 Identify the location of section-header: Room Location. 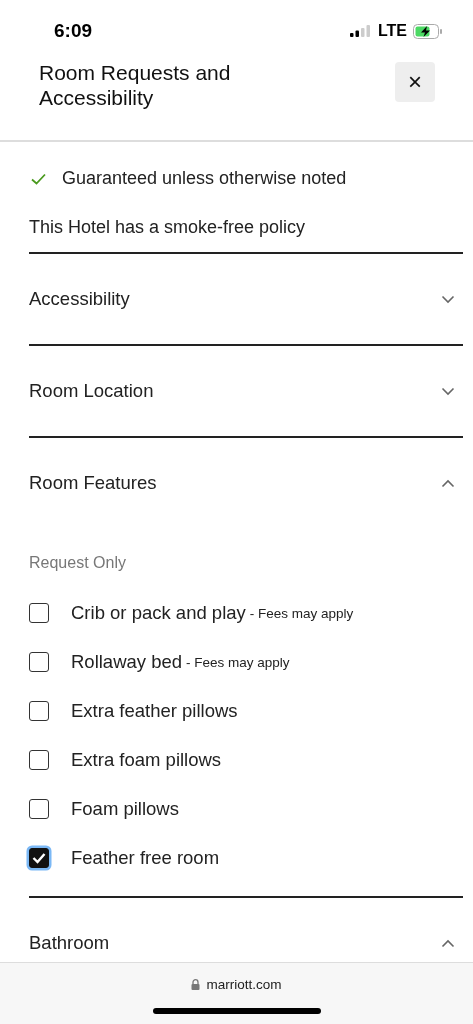
(246, 391).